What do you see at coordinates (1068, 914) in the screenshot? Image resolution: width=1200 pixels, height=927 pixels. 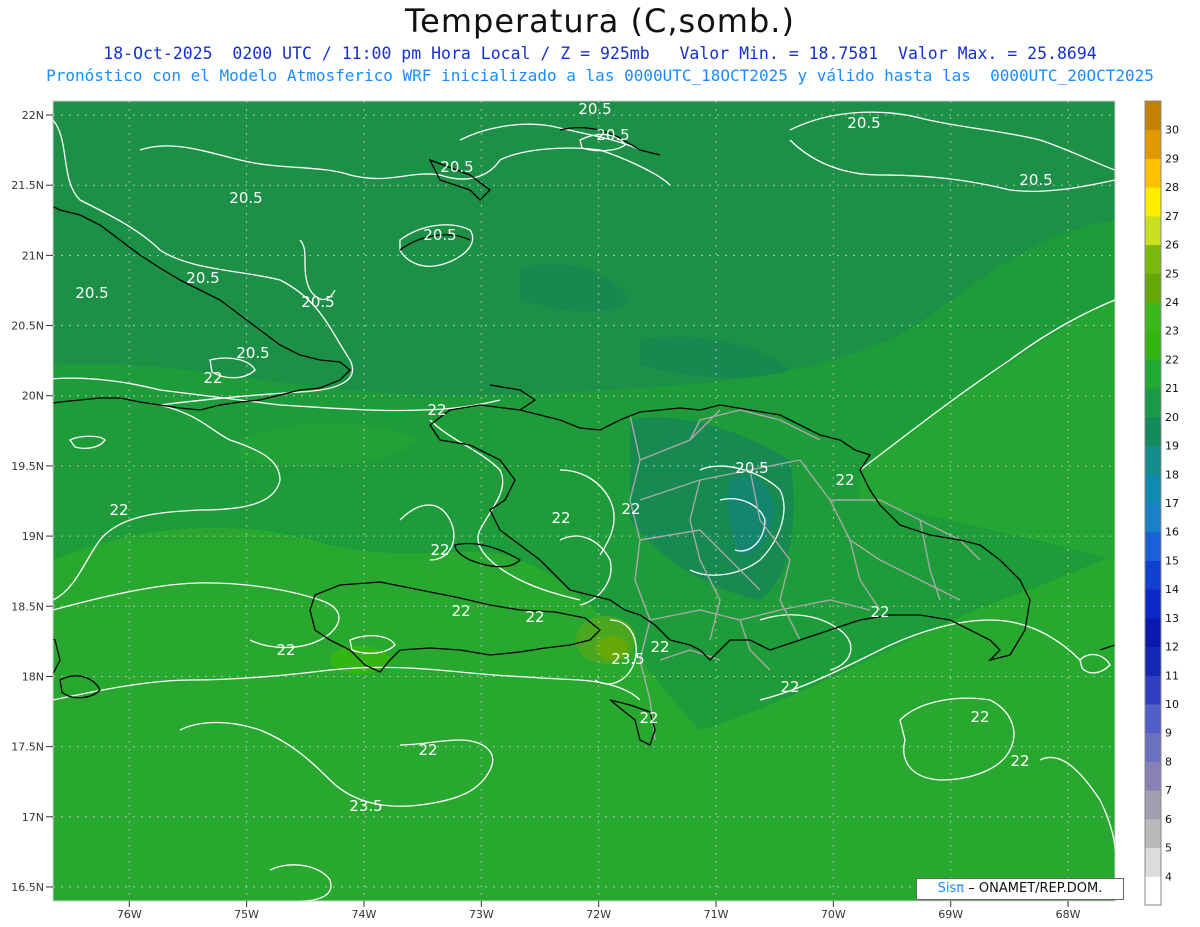 I see `lon-tick-label: 68W` at bounding box center [1068, 914].